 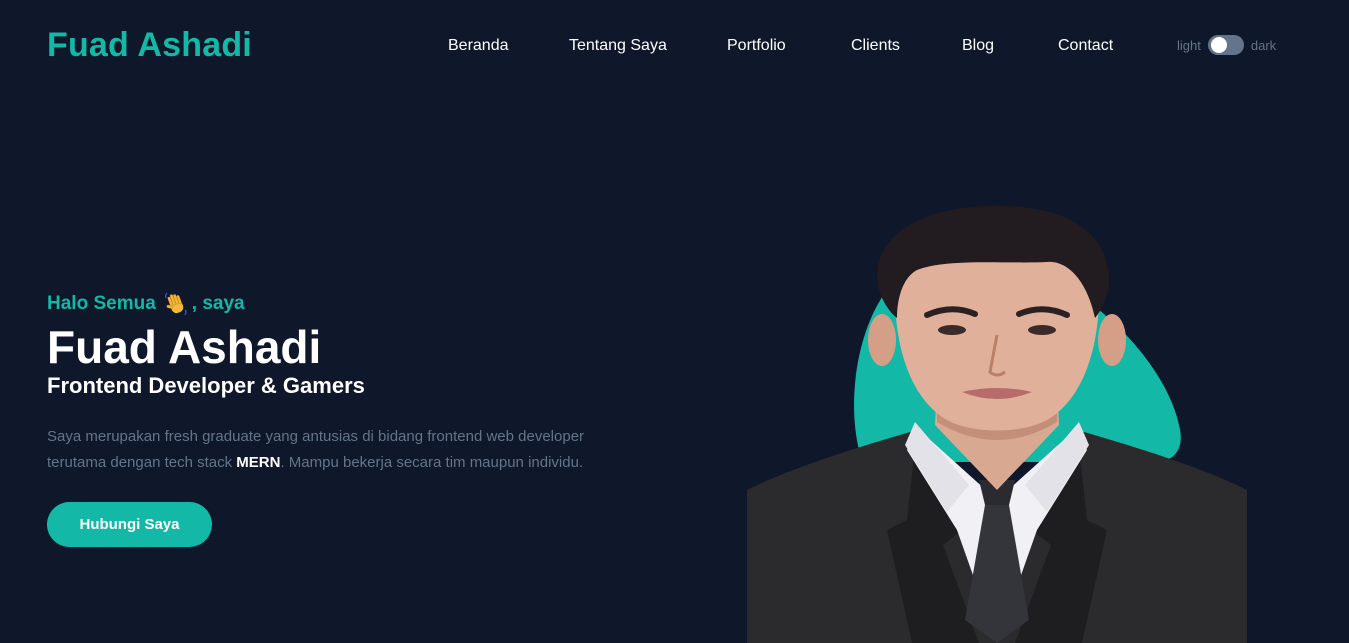 I want to click on dark-mode-toggle, so click(x=1225, y=45).